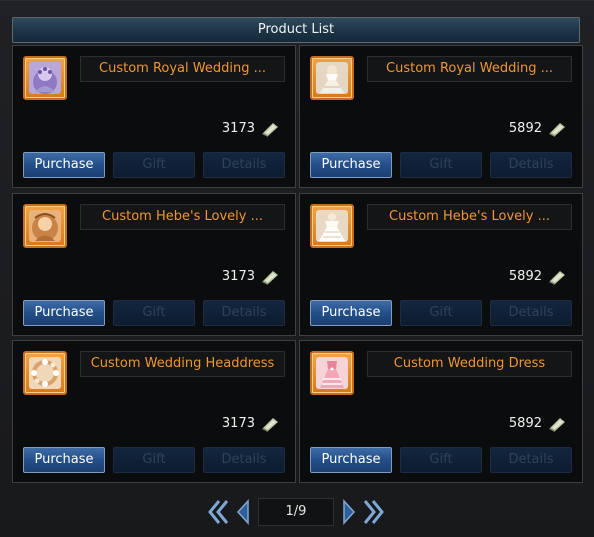 This screenshot has width=594, height=537. I want to click on page-indicator: 1/9, so click(296, 512).